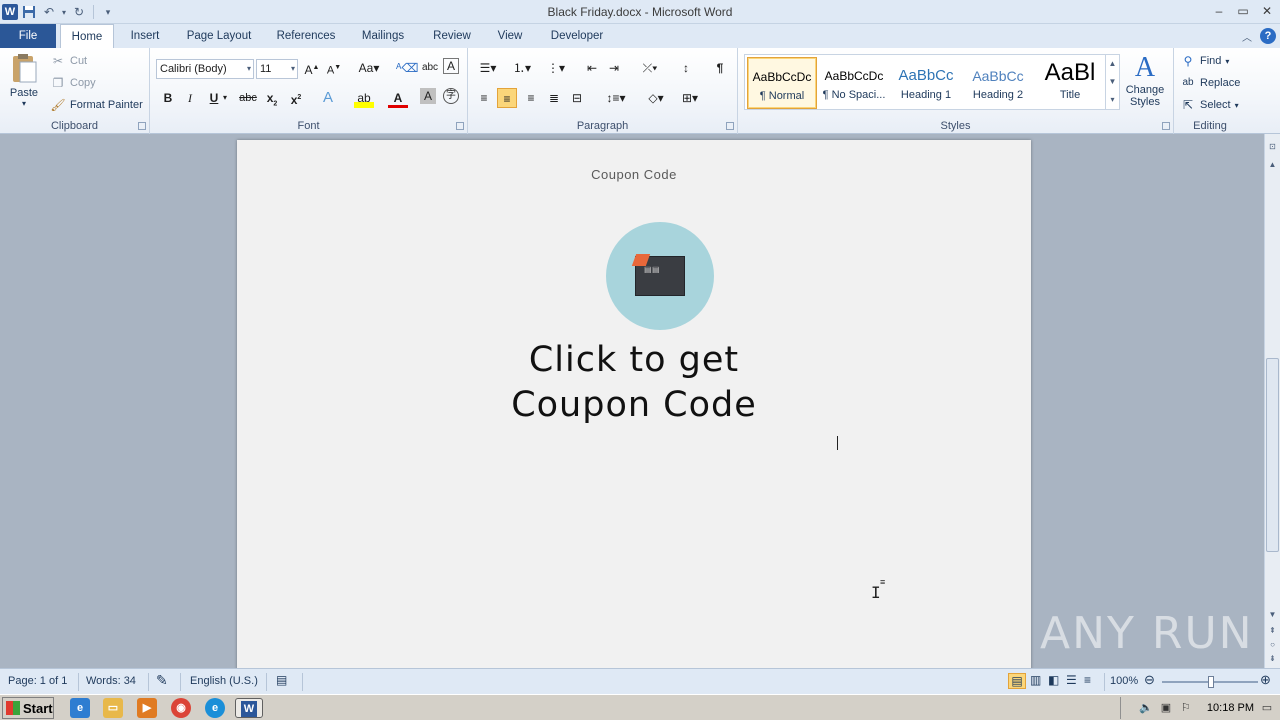 The width and height of the screenshot is (1280, 720). Describe the element at coordinates (37, 681) in the screenshot. I see `page-count: Page: 1 of 1` at that location.